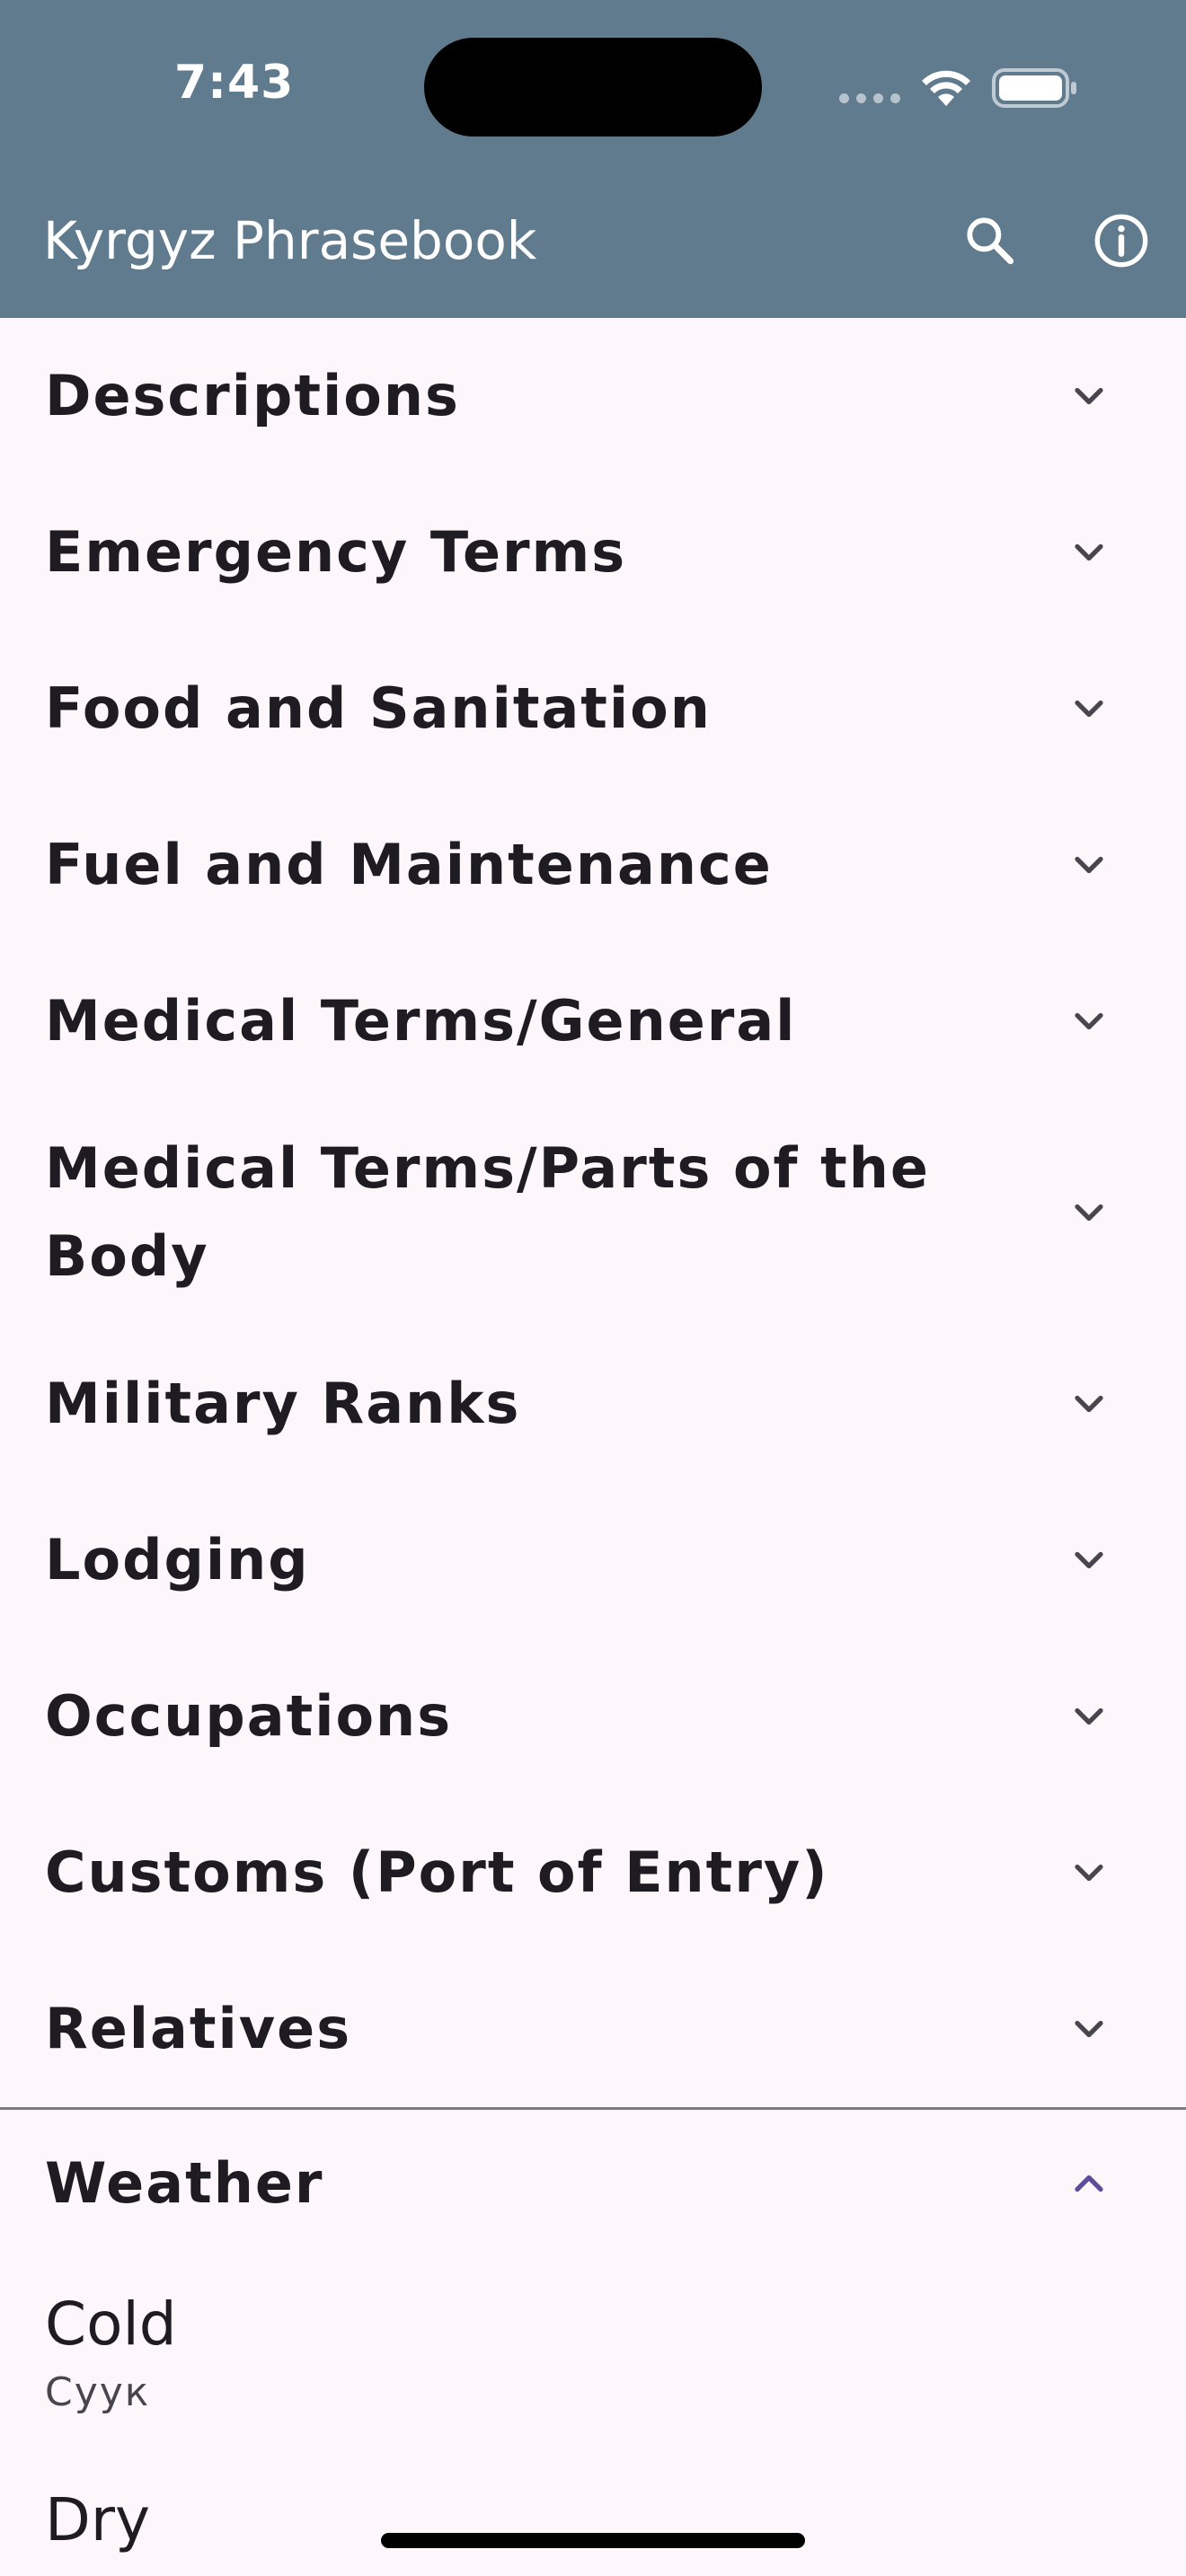 The height and width of the screenshot is (2576, 1186). Describe the element at coordinates (593, 2183) in the screenshot. I see `category-item-weather: Weather` at that location.